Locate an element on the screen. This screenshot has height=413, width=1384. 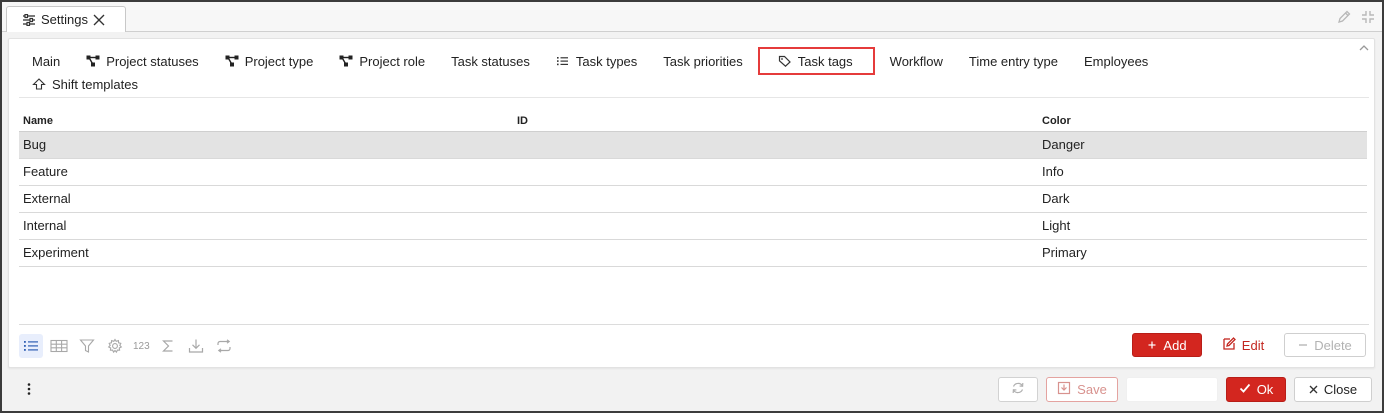
tab-label: Time entry type is located at coordinates (1013, 61).